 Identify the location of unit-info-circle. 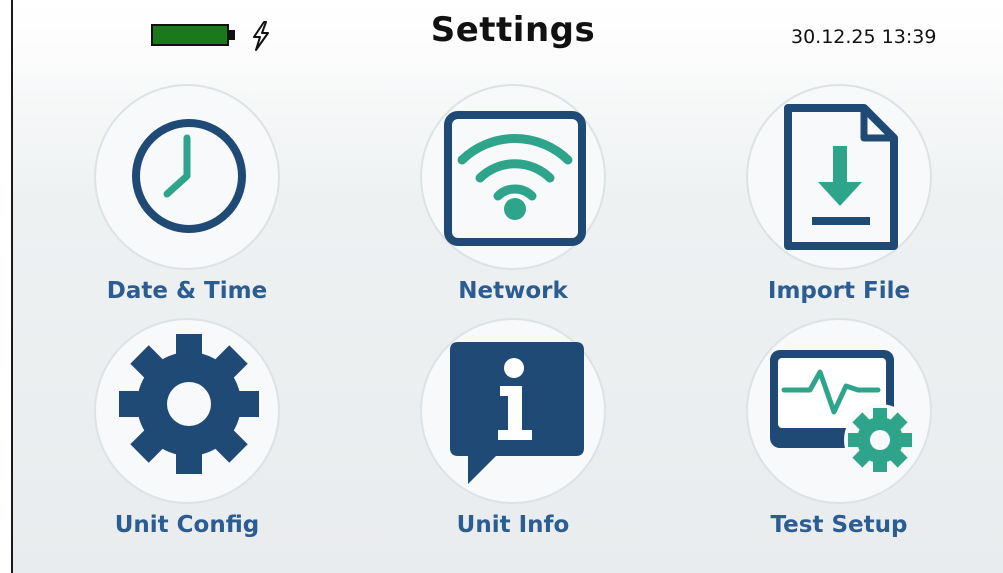
(513, 411).